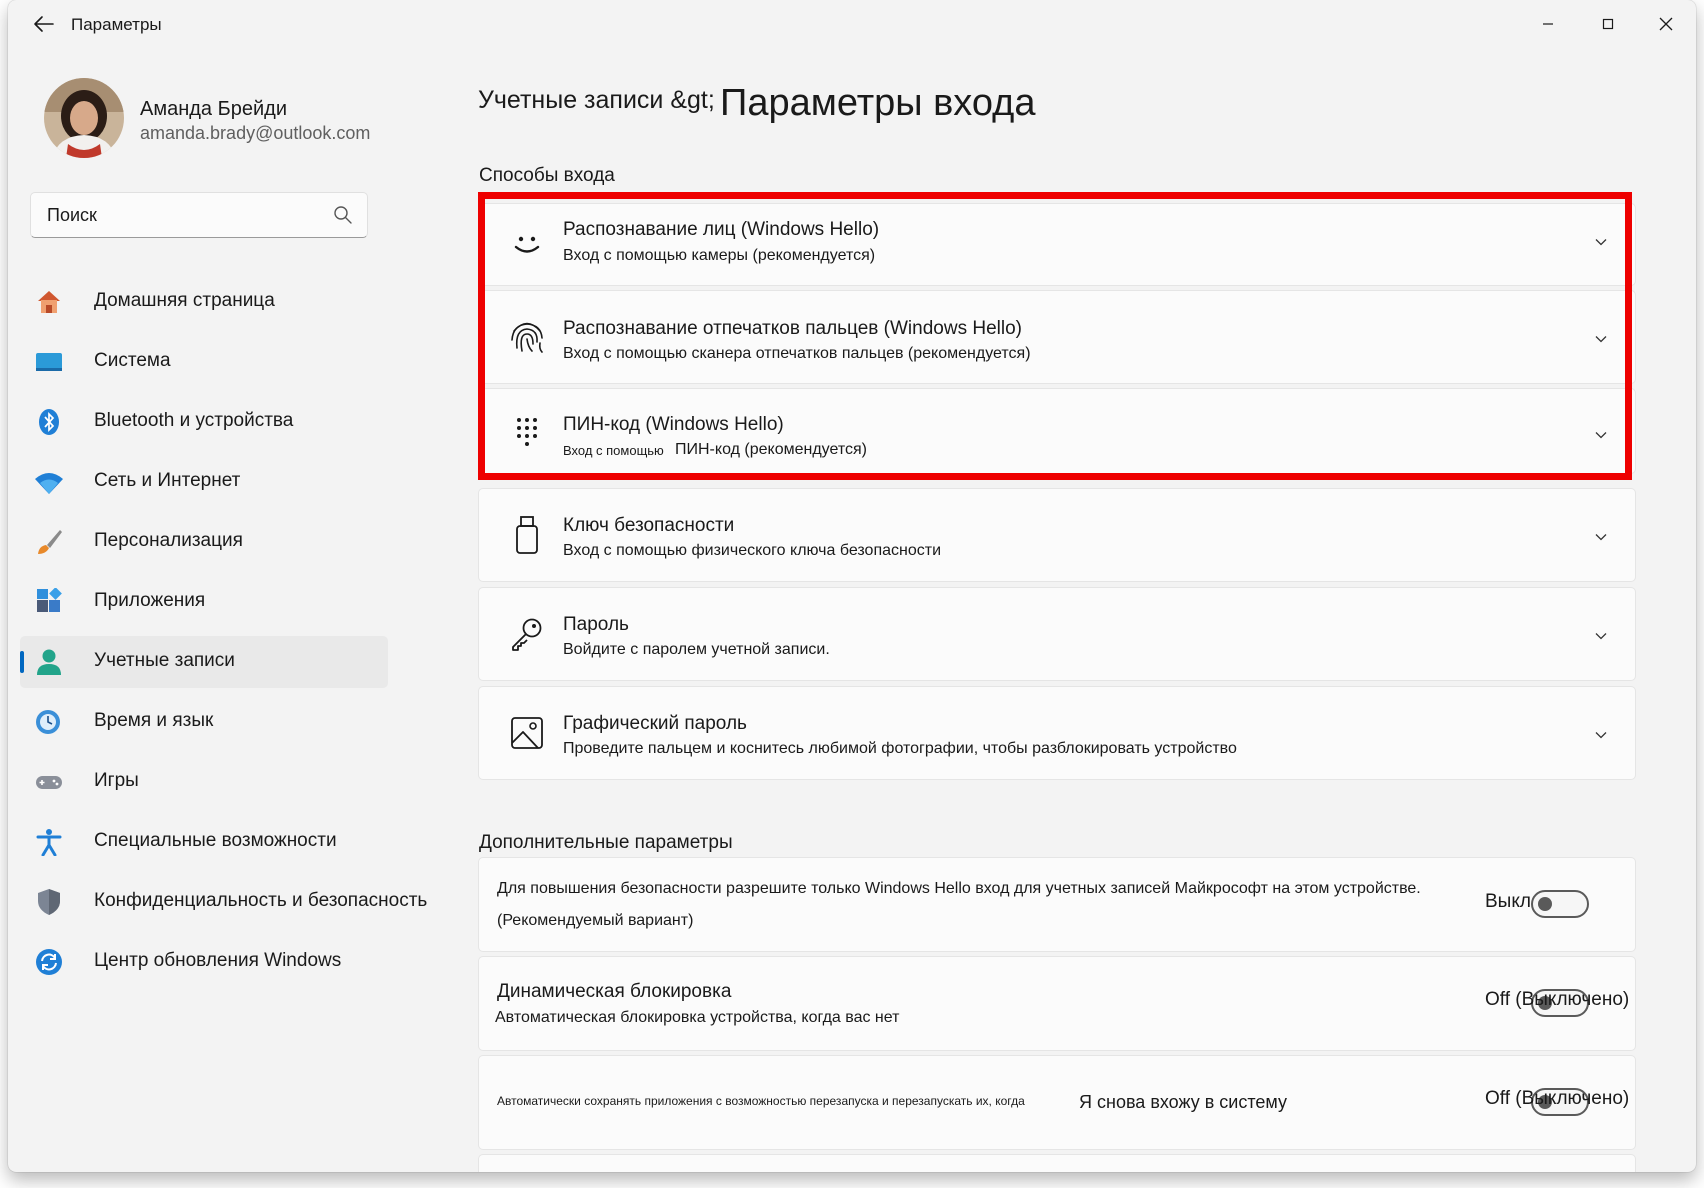  Describe the element at coordinates (261, 900) in the screenshot. I see `sidebar-item-label: Конфиденциальность и безопасность` at that location.